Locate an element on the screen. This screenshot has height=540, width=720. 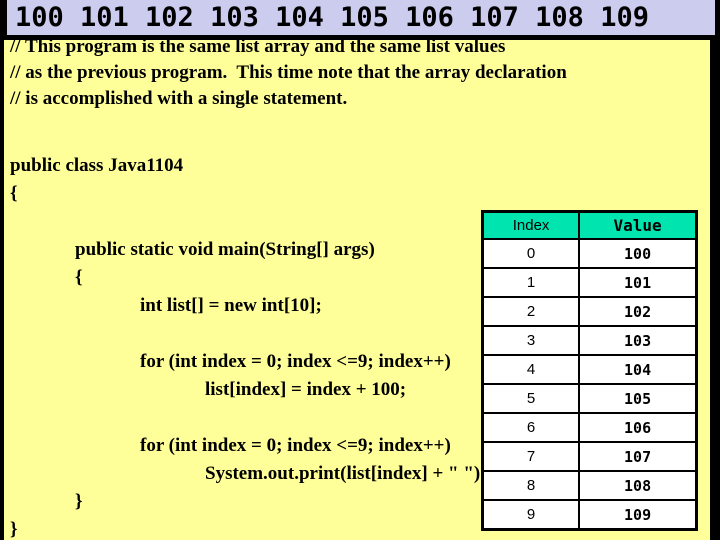
slide-right-border is located at coordinates (712, 270).